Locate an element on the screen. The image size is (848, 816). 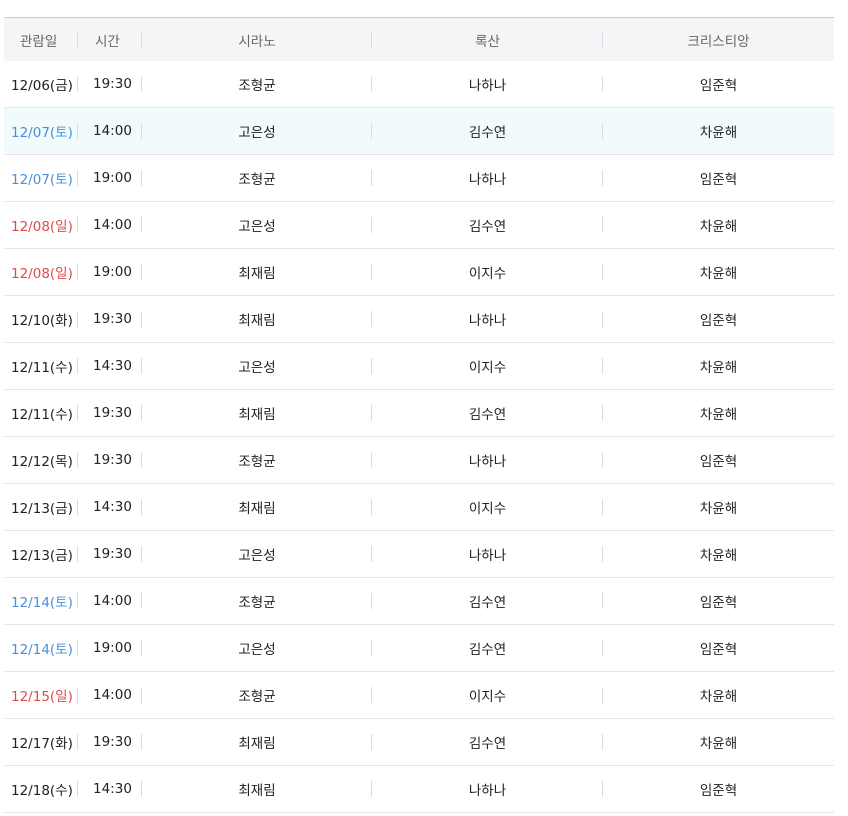
table-row: 12/18(수) 14:30 최재림 나하나 임준혁 is located at coordinates (419, 789).